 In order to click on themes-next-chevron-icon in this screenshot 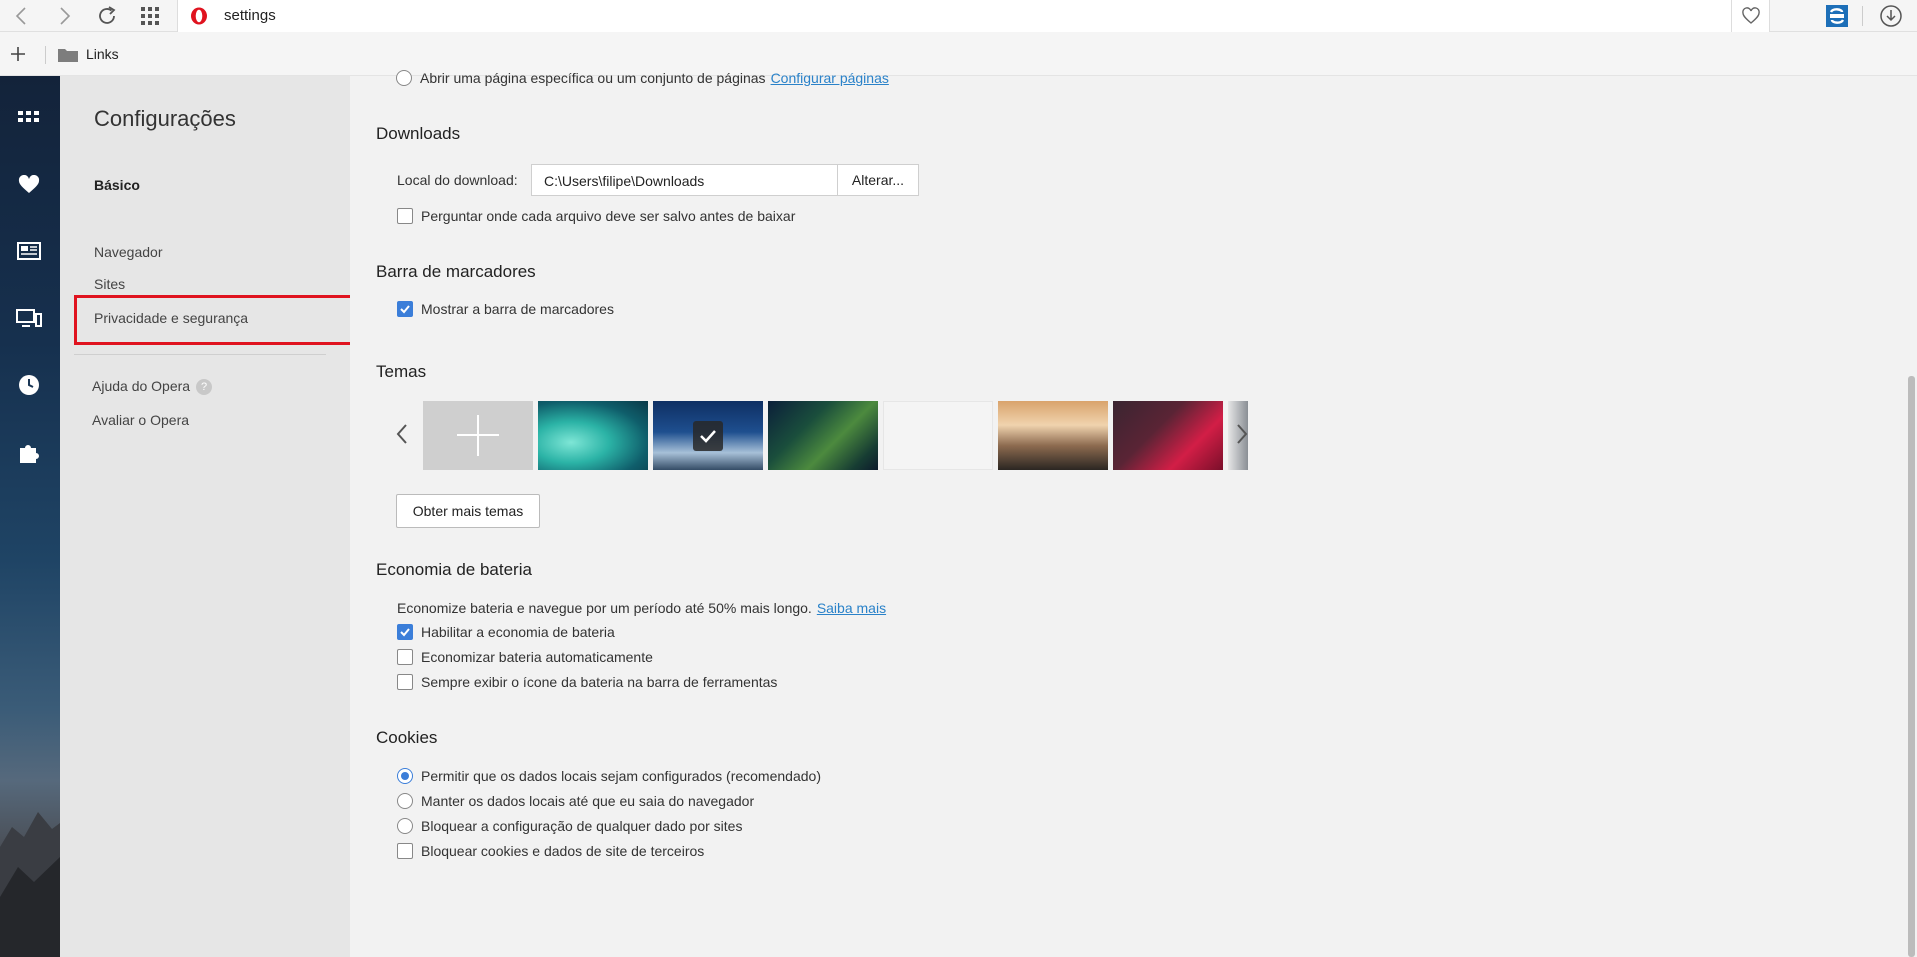, I will do `click(1242, 436)`.